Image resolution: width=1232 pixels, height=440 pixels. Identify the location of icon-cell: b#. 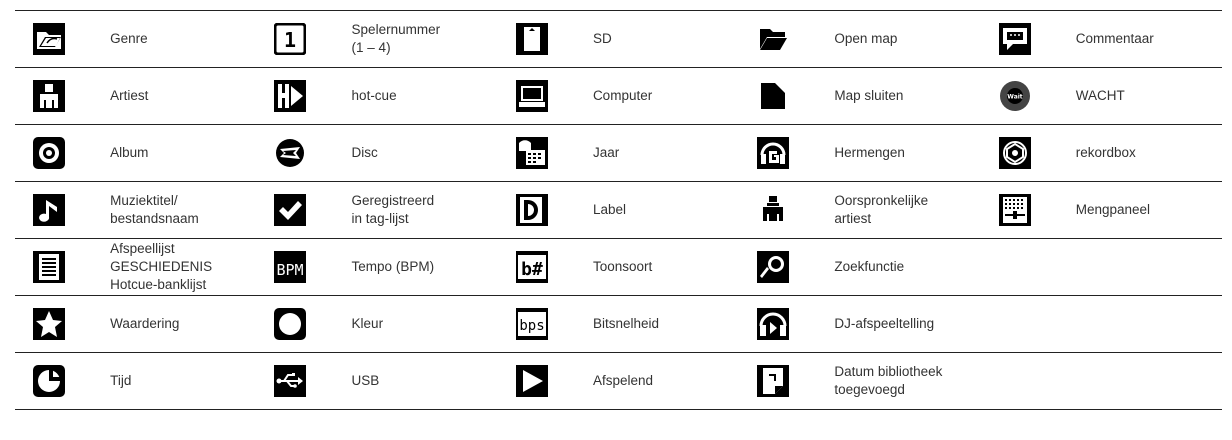
(545, 267).